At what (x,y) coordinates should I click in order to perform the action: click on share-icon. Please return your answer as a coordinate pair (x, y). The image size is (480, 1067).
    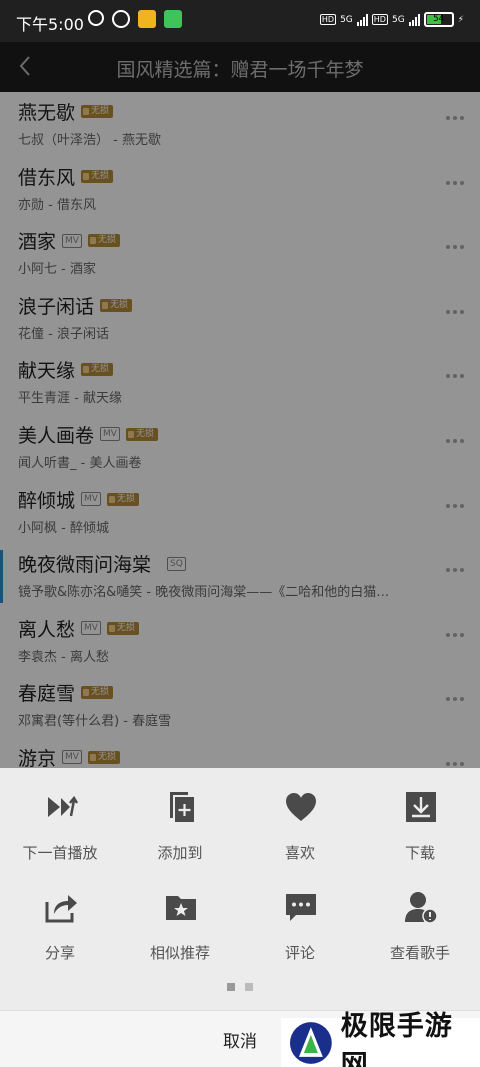
    Looking at the image, I should click on (61, 909).